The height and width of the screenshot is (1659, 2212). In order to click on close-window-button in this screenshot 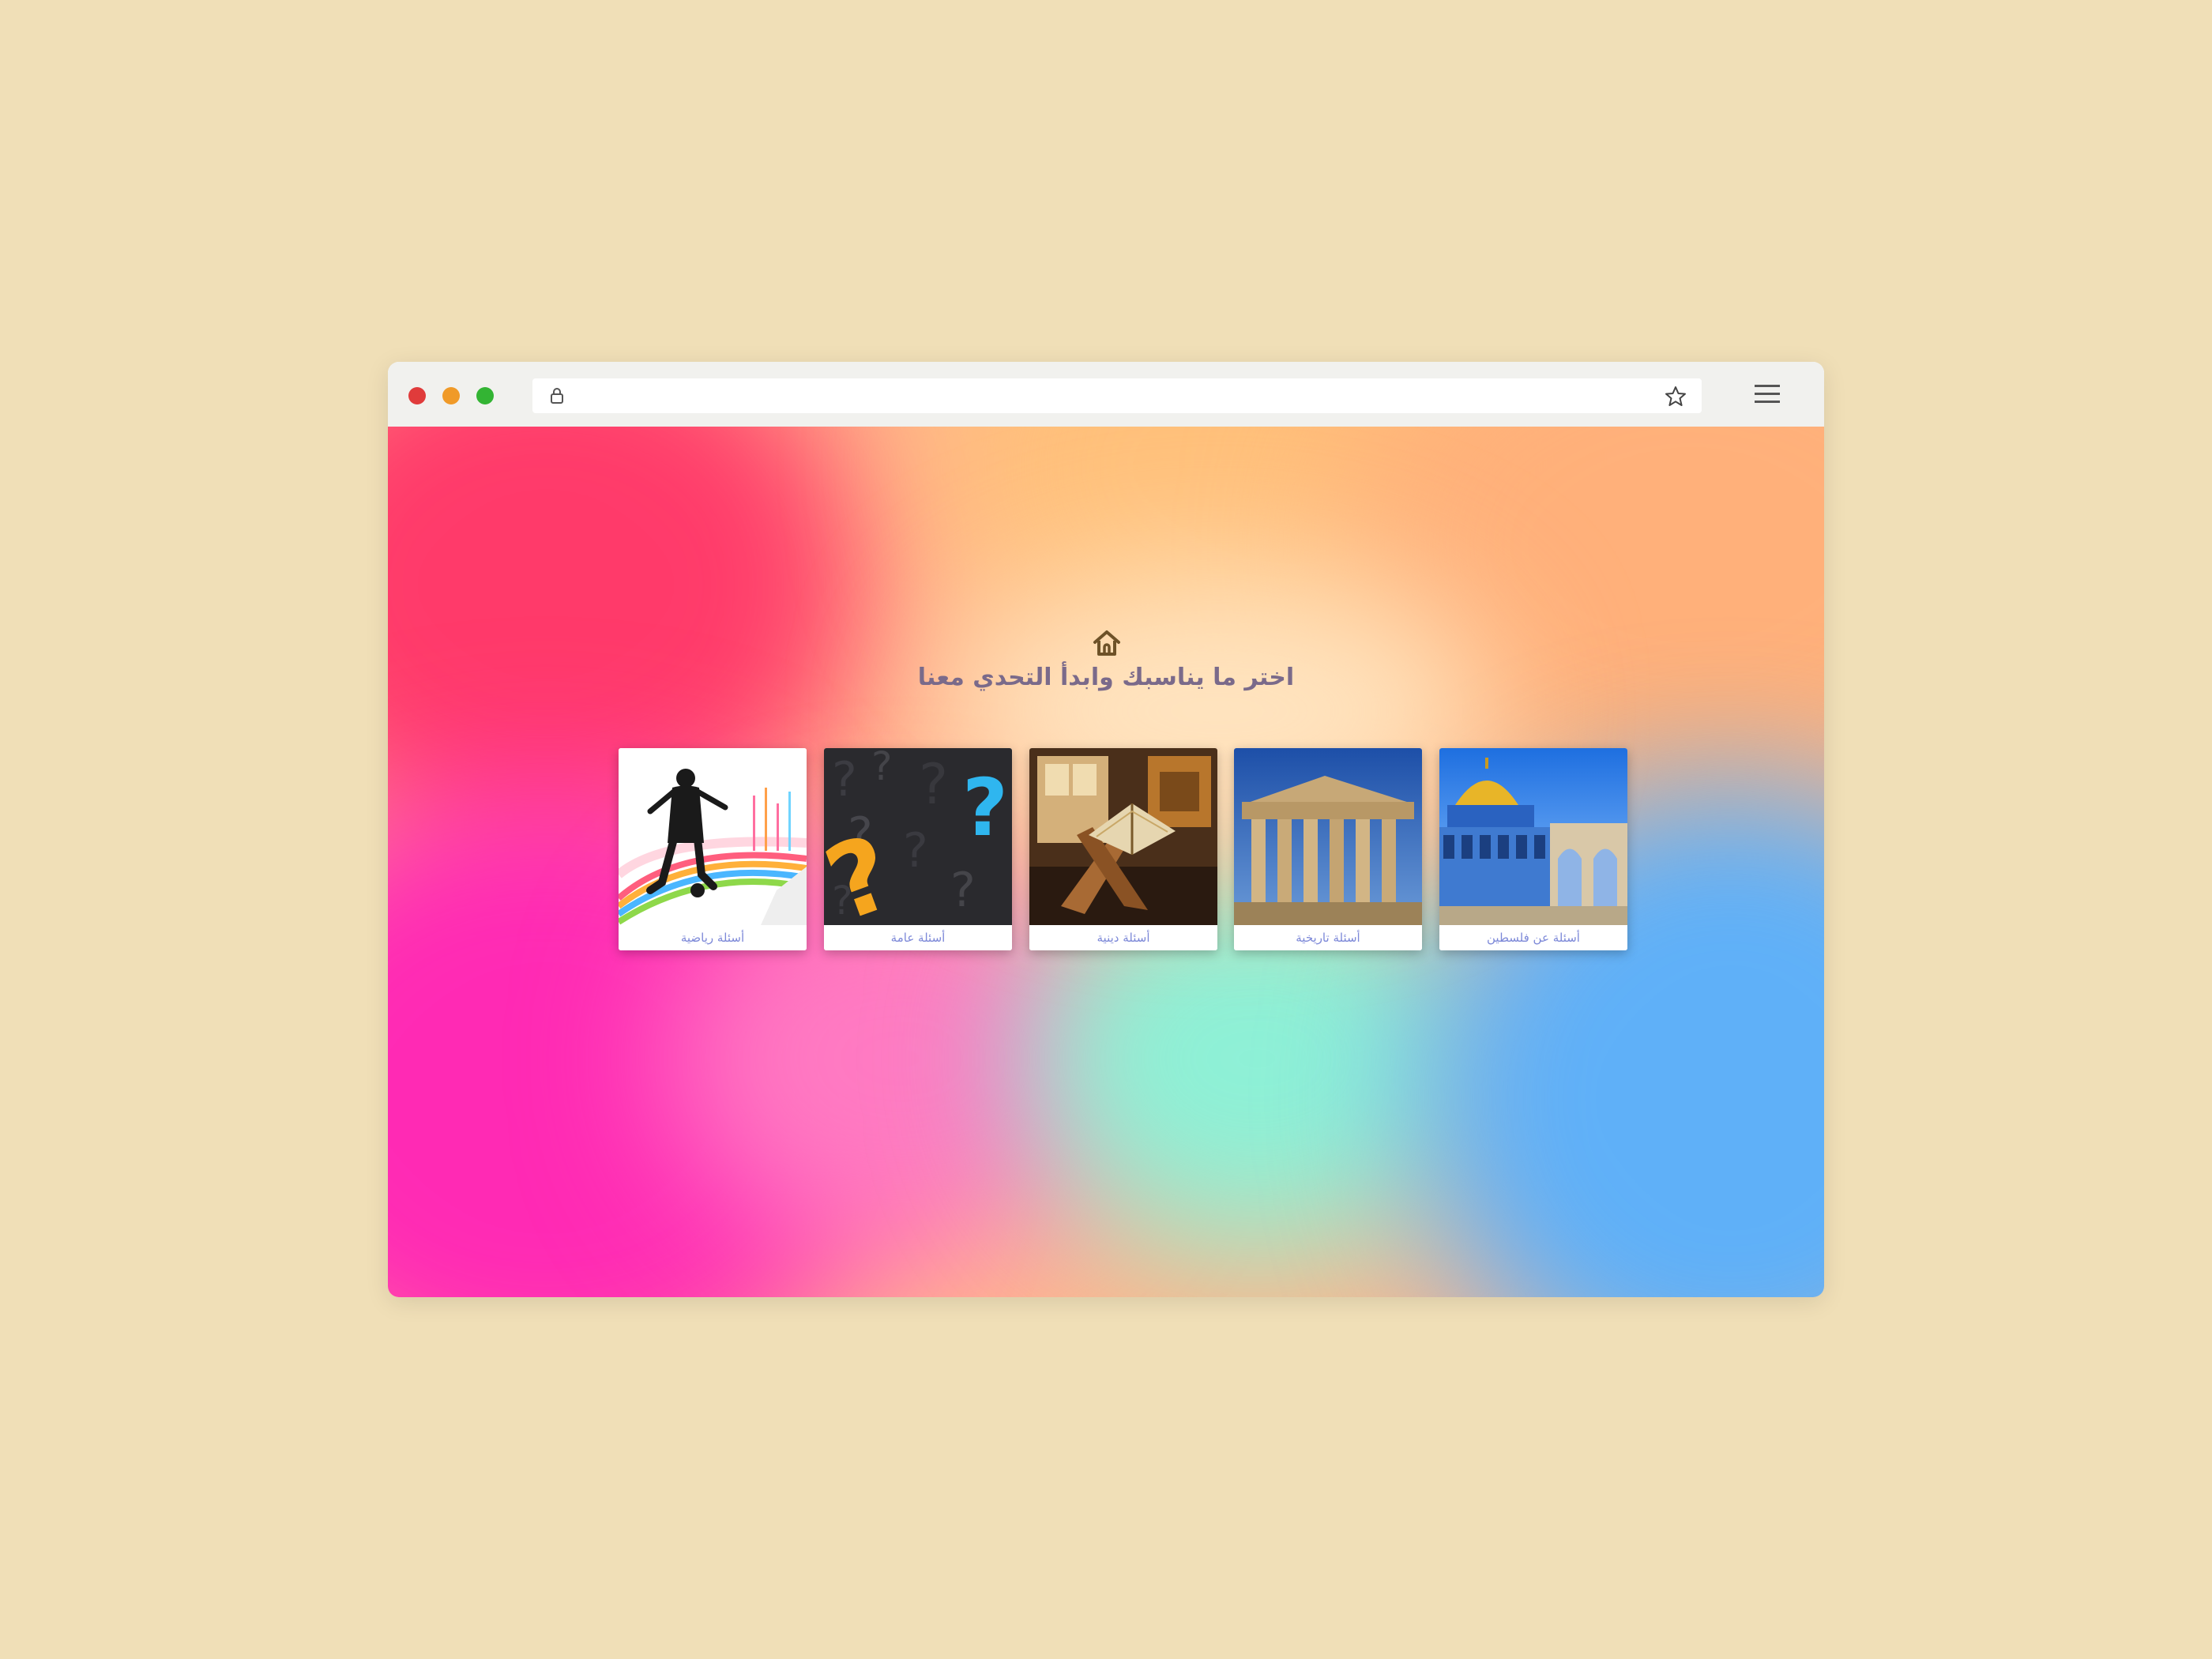, I will do `click(417, 396)`.